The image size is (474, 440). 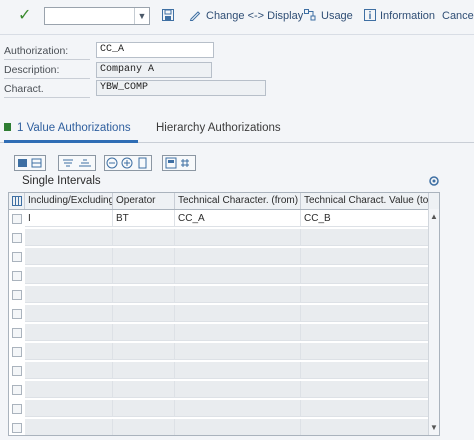 What do you see at coordinates (144, 218) in the screenshot?
I see `table-cell: BT` at bounding box center [144, 218].